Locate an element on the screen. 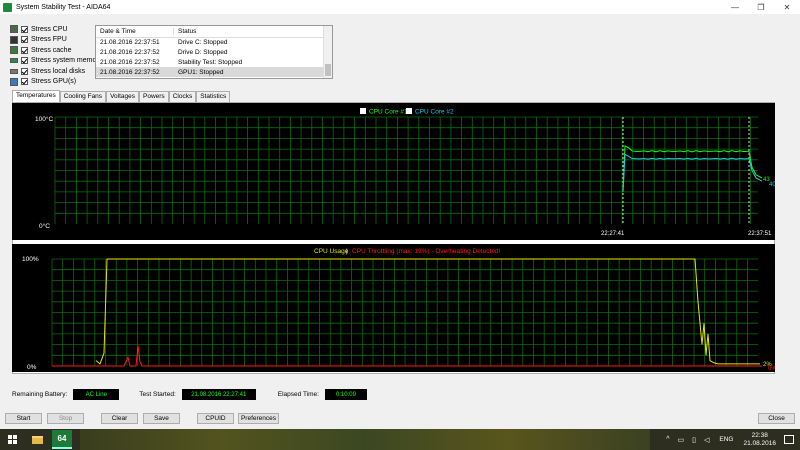  stress-option-gpu: Stress GPU(s) is located at coordinates (56, 82).